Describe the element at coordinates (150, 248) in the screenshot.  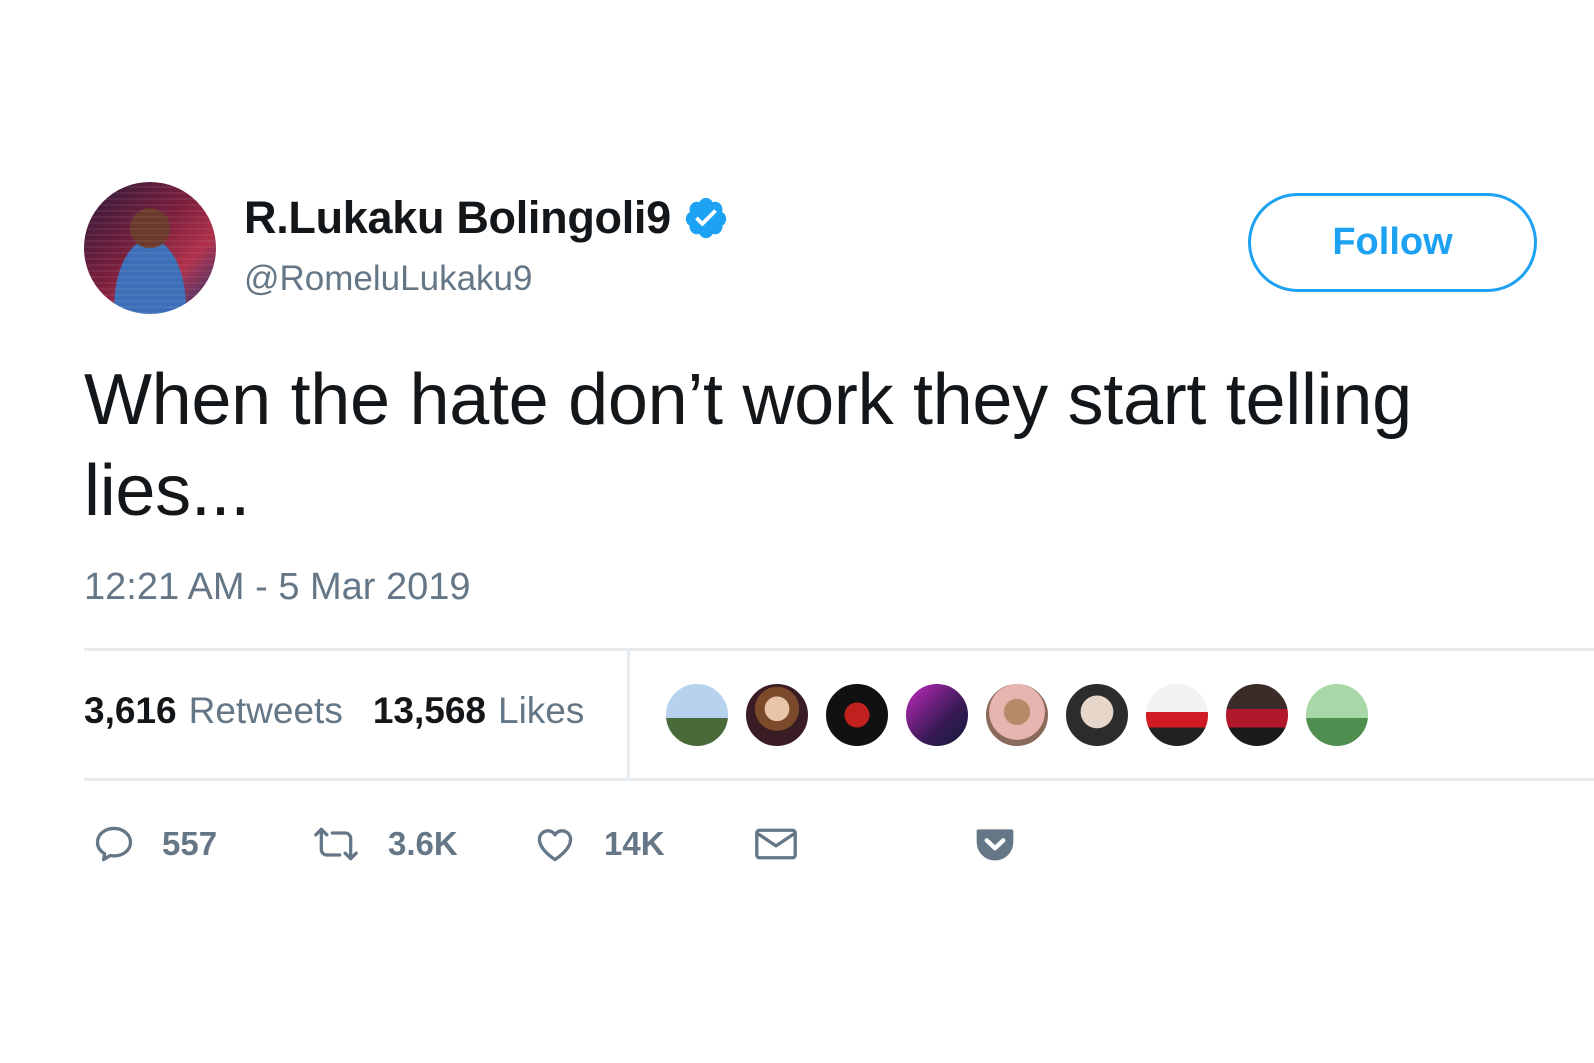
I see `avatar` at that location.